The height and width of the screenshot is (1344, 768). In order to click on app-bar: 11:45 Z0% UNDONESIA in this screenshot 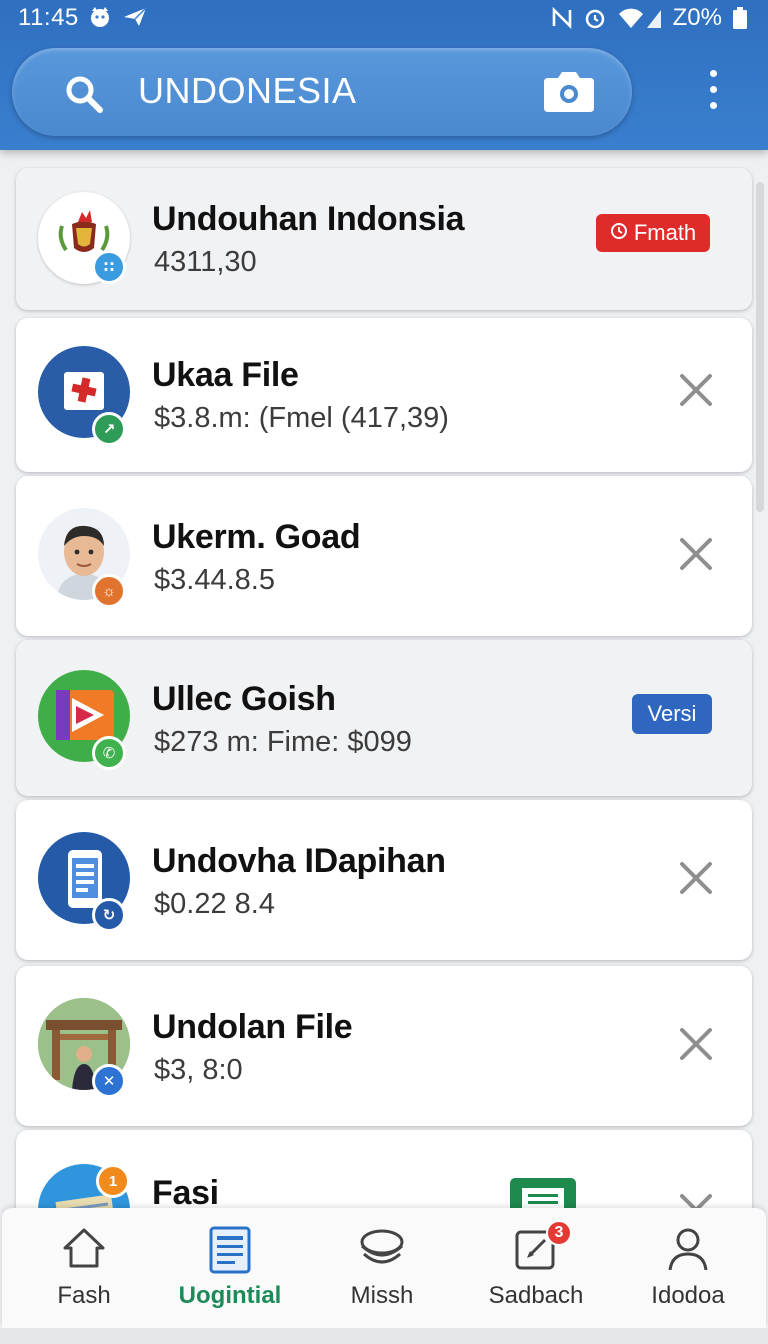, I will do `click(384, 75)`.